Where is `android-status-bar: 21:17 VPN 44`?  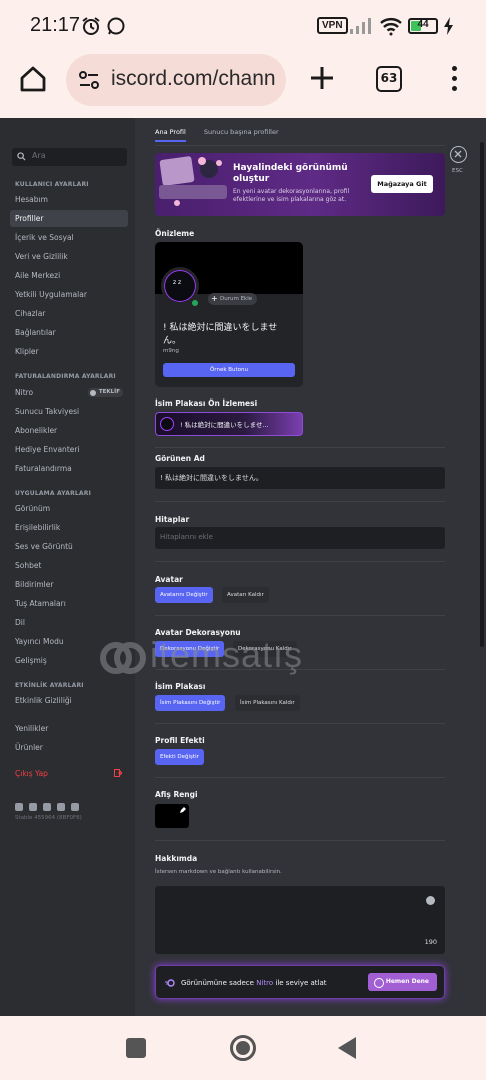 android-status-bar: 21:17 VPN 44 is located at coordinates (243, 26).